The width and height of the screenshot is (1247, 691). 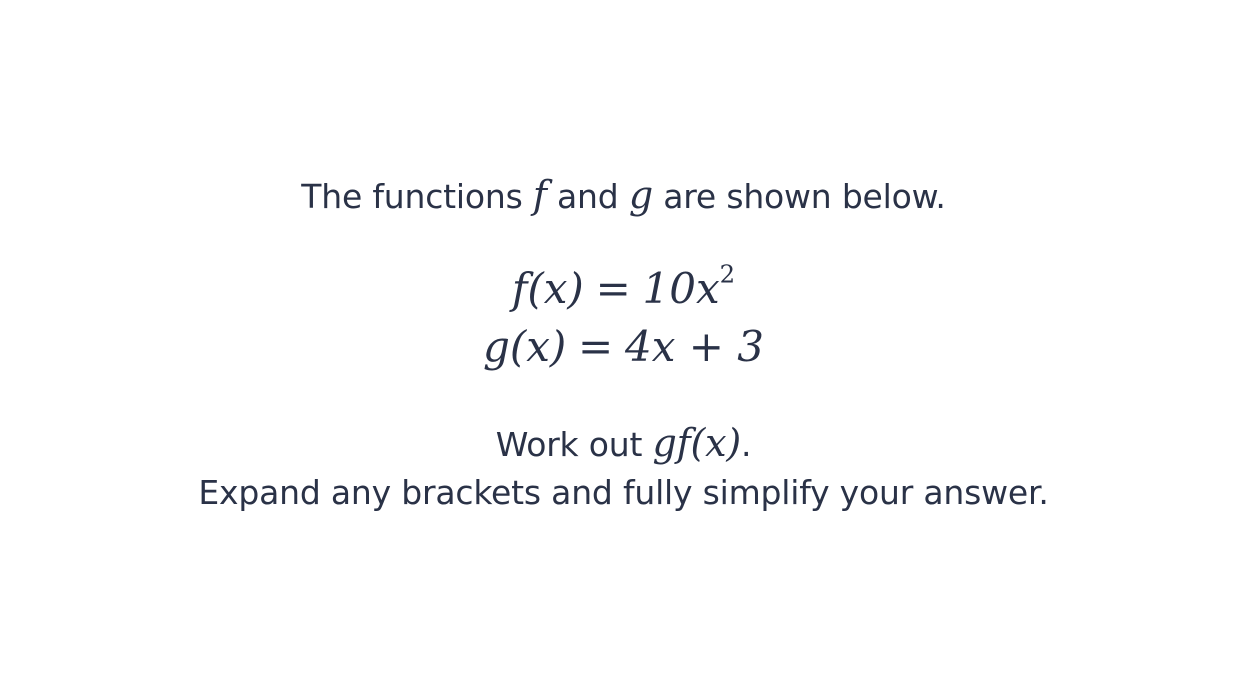 What do you see at coordinates (681, 288) in the screenshot?
I see `equation-f-rhs: 10x` at bounding box center [681, 288].